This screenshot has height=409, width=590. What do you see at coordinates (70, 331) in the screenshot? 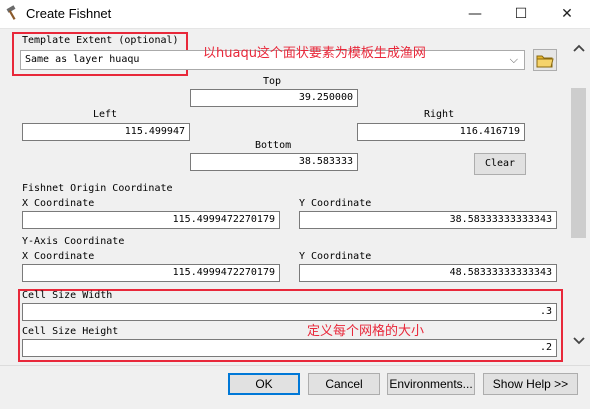
I see `cell-height-label: Cell Size Height` at bounding box center [70, 331].